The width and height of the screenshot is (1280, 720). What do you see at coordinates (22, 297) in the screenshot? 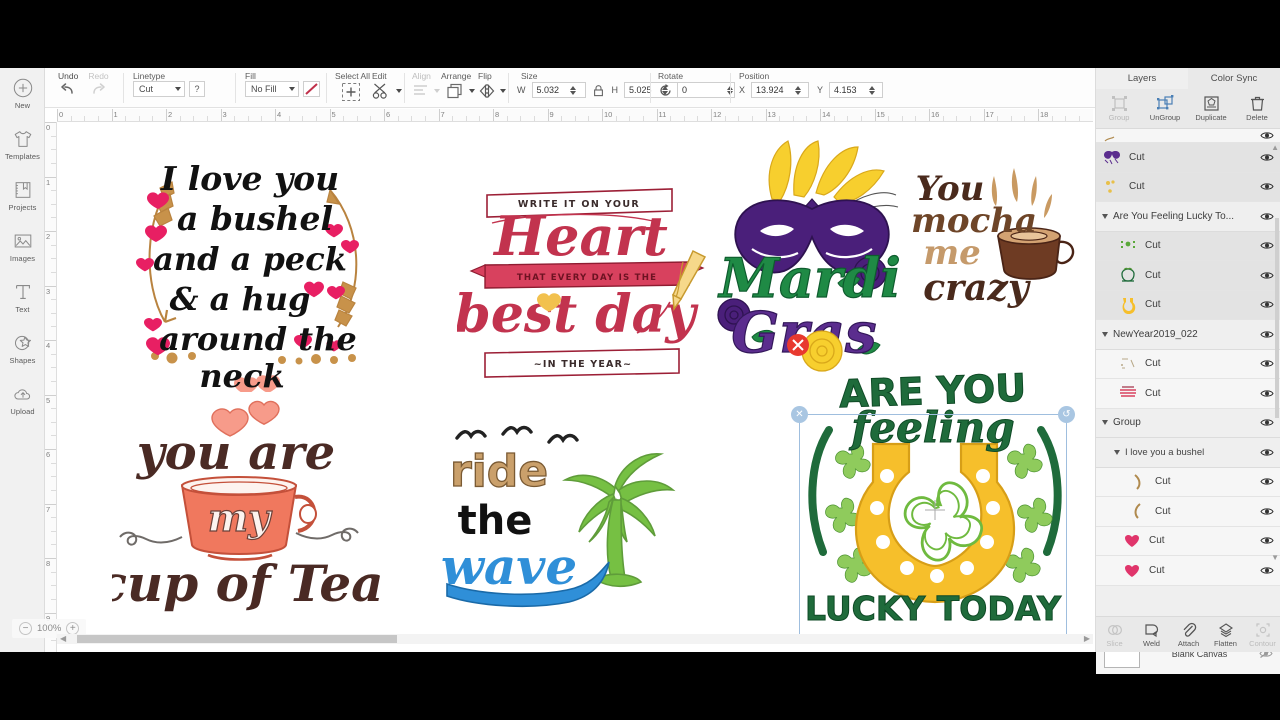
I see `sidebar-item-text: Text` at bounding box center [22, 297].